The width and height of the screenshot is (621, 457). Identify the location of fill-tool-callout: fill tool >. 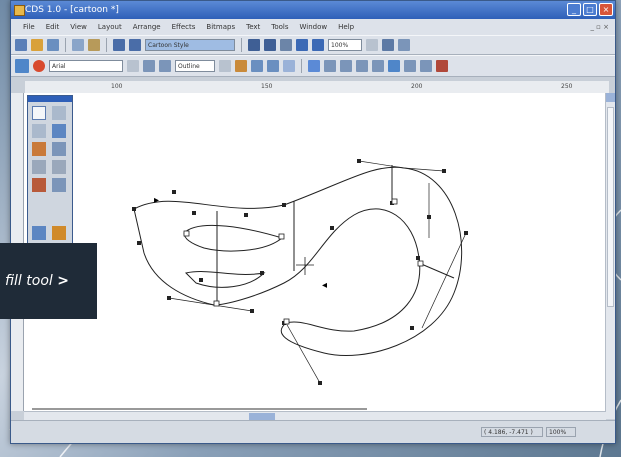
(48, 281).